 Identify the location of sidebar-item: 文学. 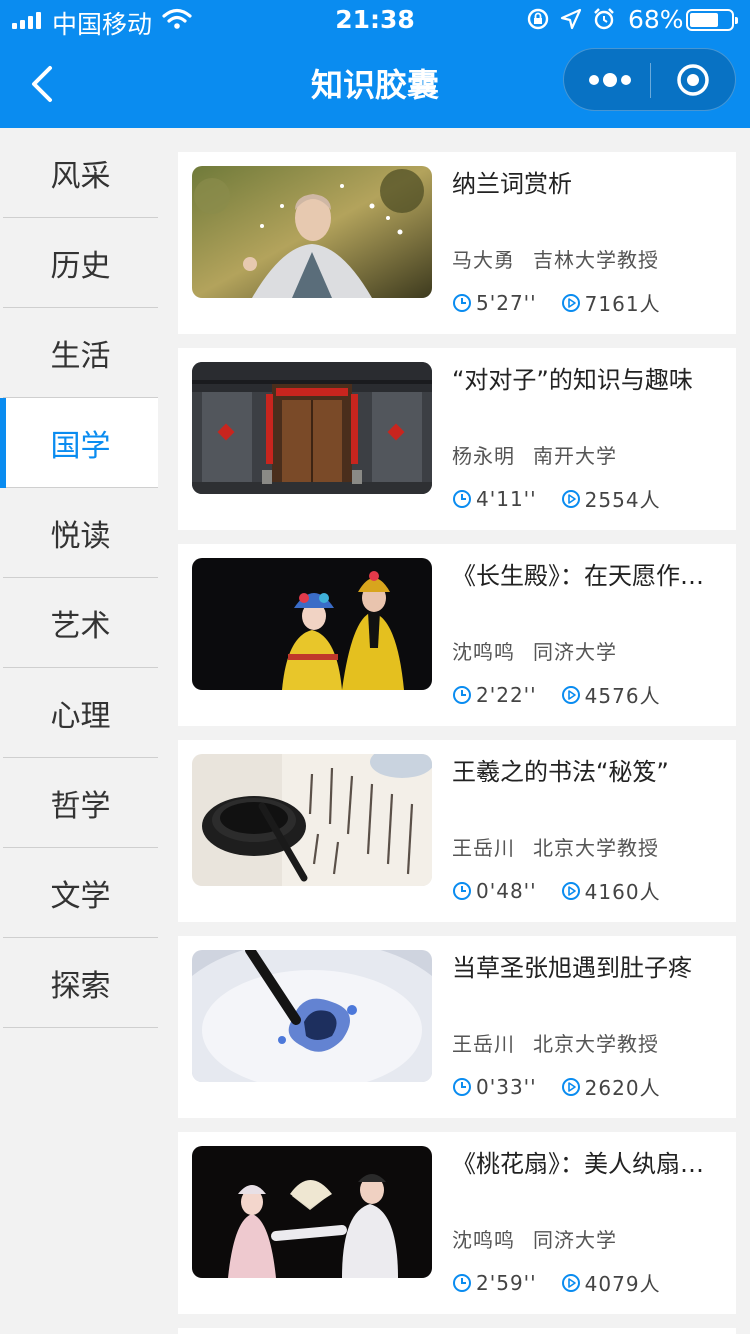
(80, 893).